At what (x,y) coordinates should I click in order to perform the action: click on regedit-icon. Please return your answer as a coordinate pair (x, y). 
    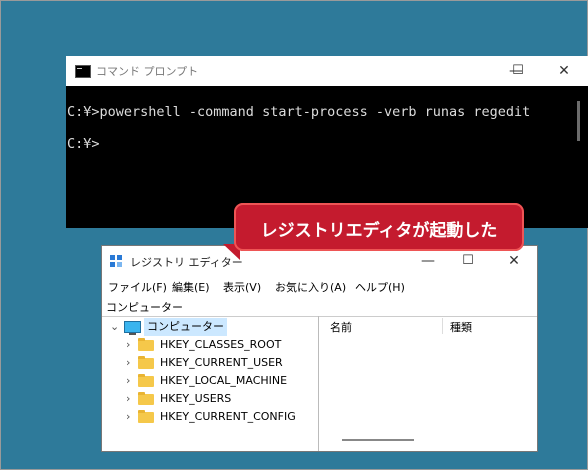
    Looking at the image, I should click on (116, 261).